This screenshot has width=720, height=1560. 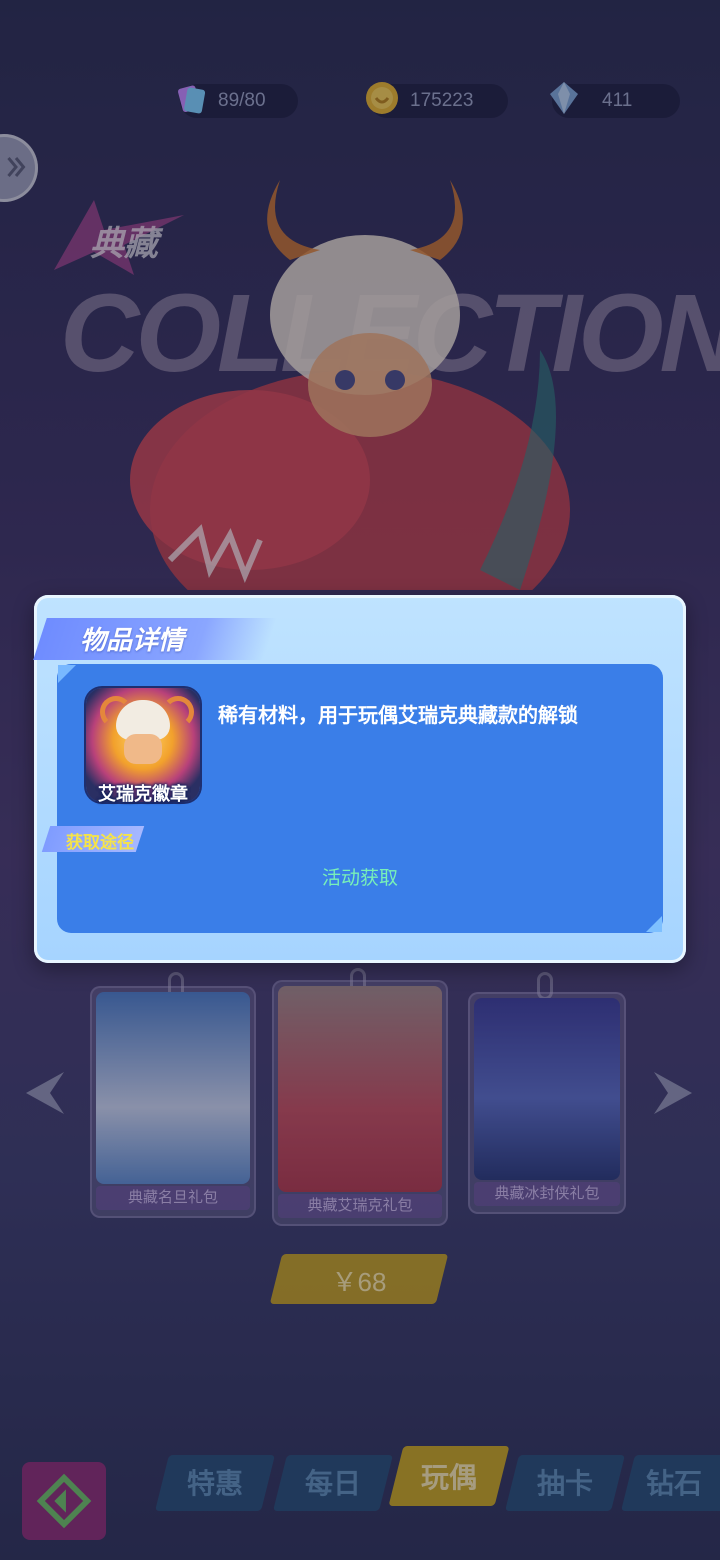 I want to click on item-description: 稀有材料，用于玩偶艾瑞克典藏款的解锁, so click(x=398, y=716).